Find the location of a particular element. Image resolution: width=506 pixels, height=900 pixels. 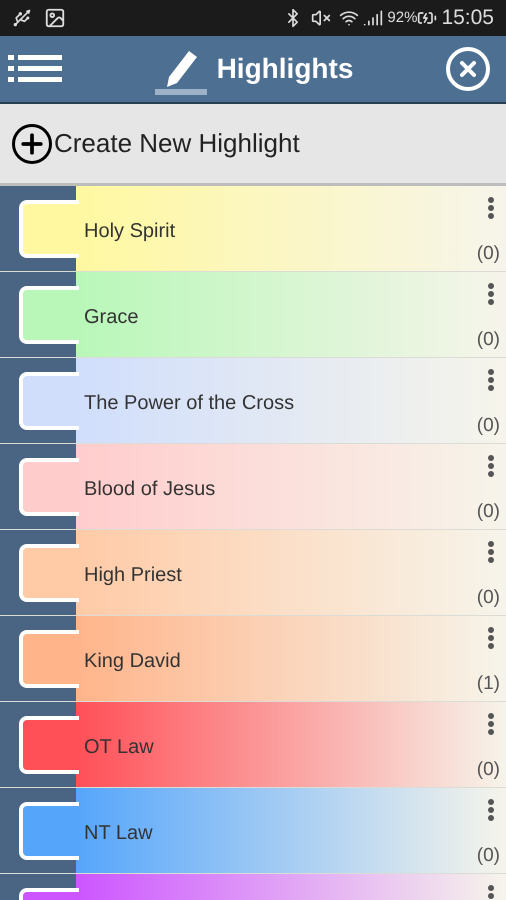

image-icon is located at coordinates (55, 18).